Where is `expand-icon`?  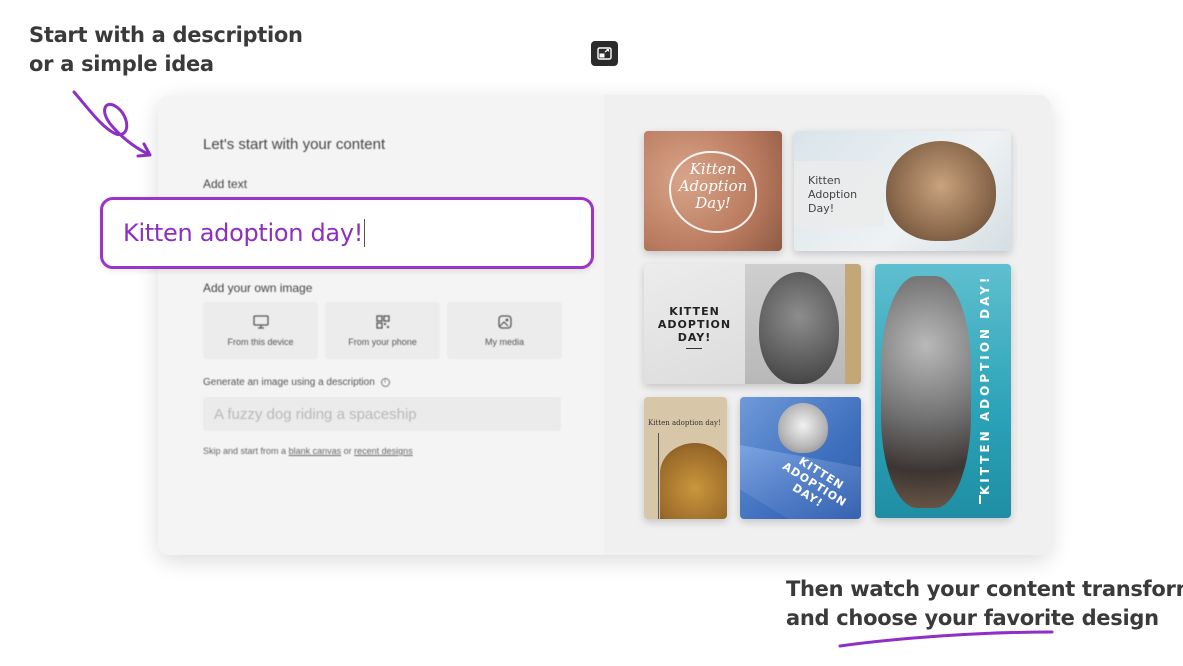
expand-icon is located at coordinates (604, 53).